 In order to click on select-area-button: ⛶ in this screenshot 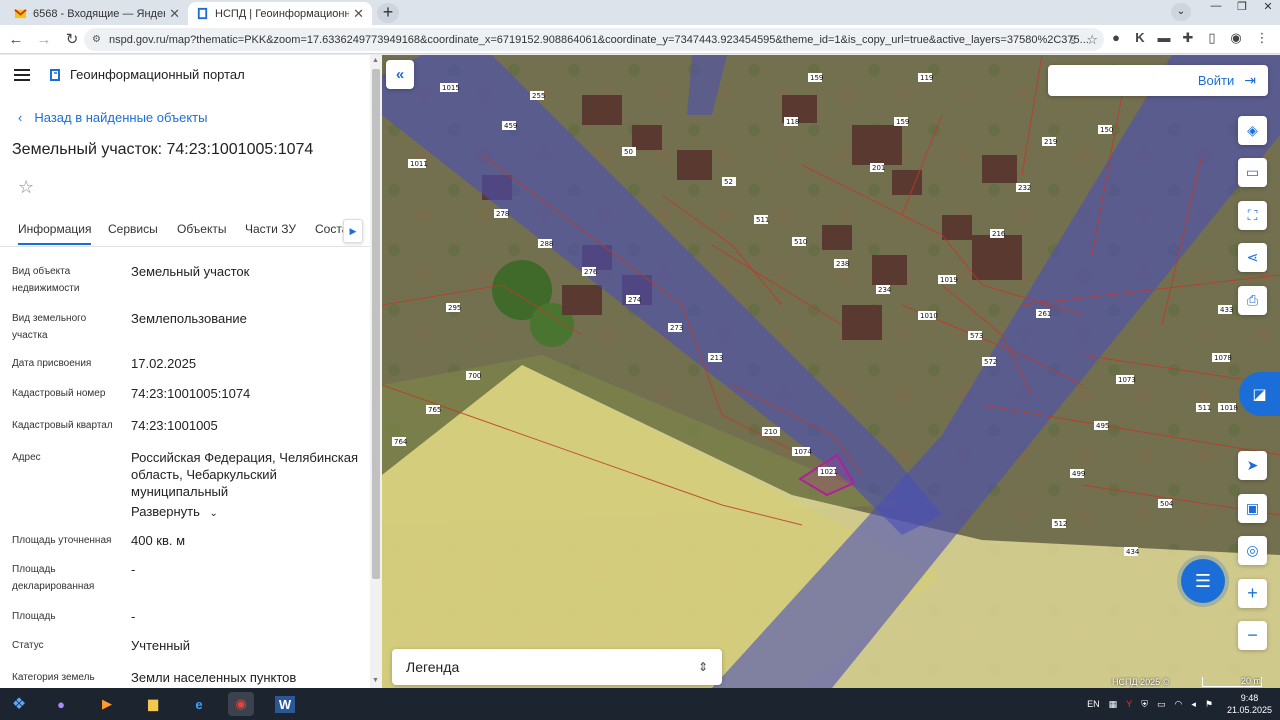, I will do `click(1252, 215)`.